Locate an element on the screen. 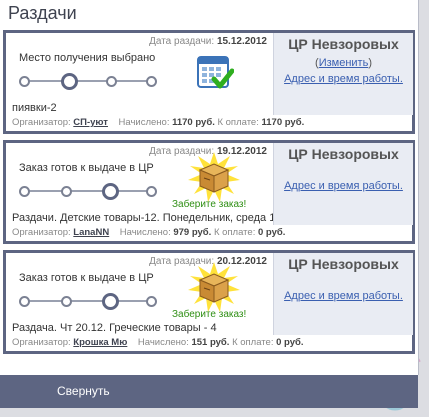 This screenshot has width=429, height=417. due-value: 1170 руб. is located at coordinates (283, 122).